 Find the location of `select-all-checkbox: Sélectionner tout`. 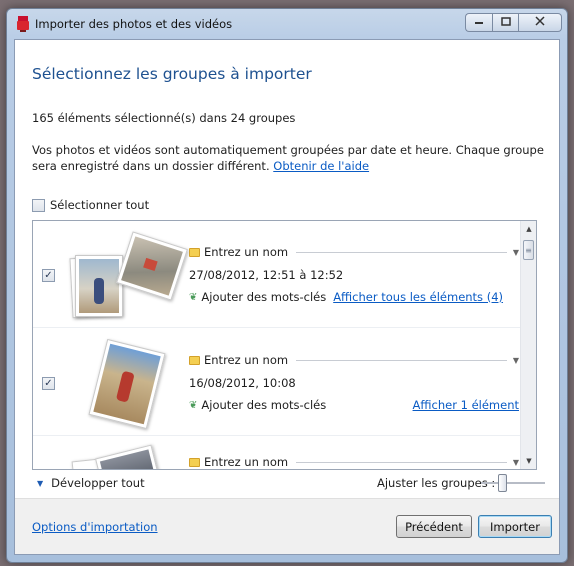

select-all-checkbox: Sélectionner tout is located at coordinates (90, 205).